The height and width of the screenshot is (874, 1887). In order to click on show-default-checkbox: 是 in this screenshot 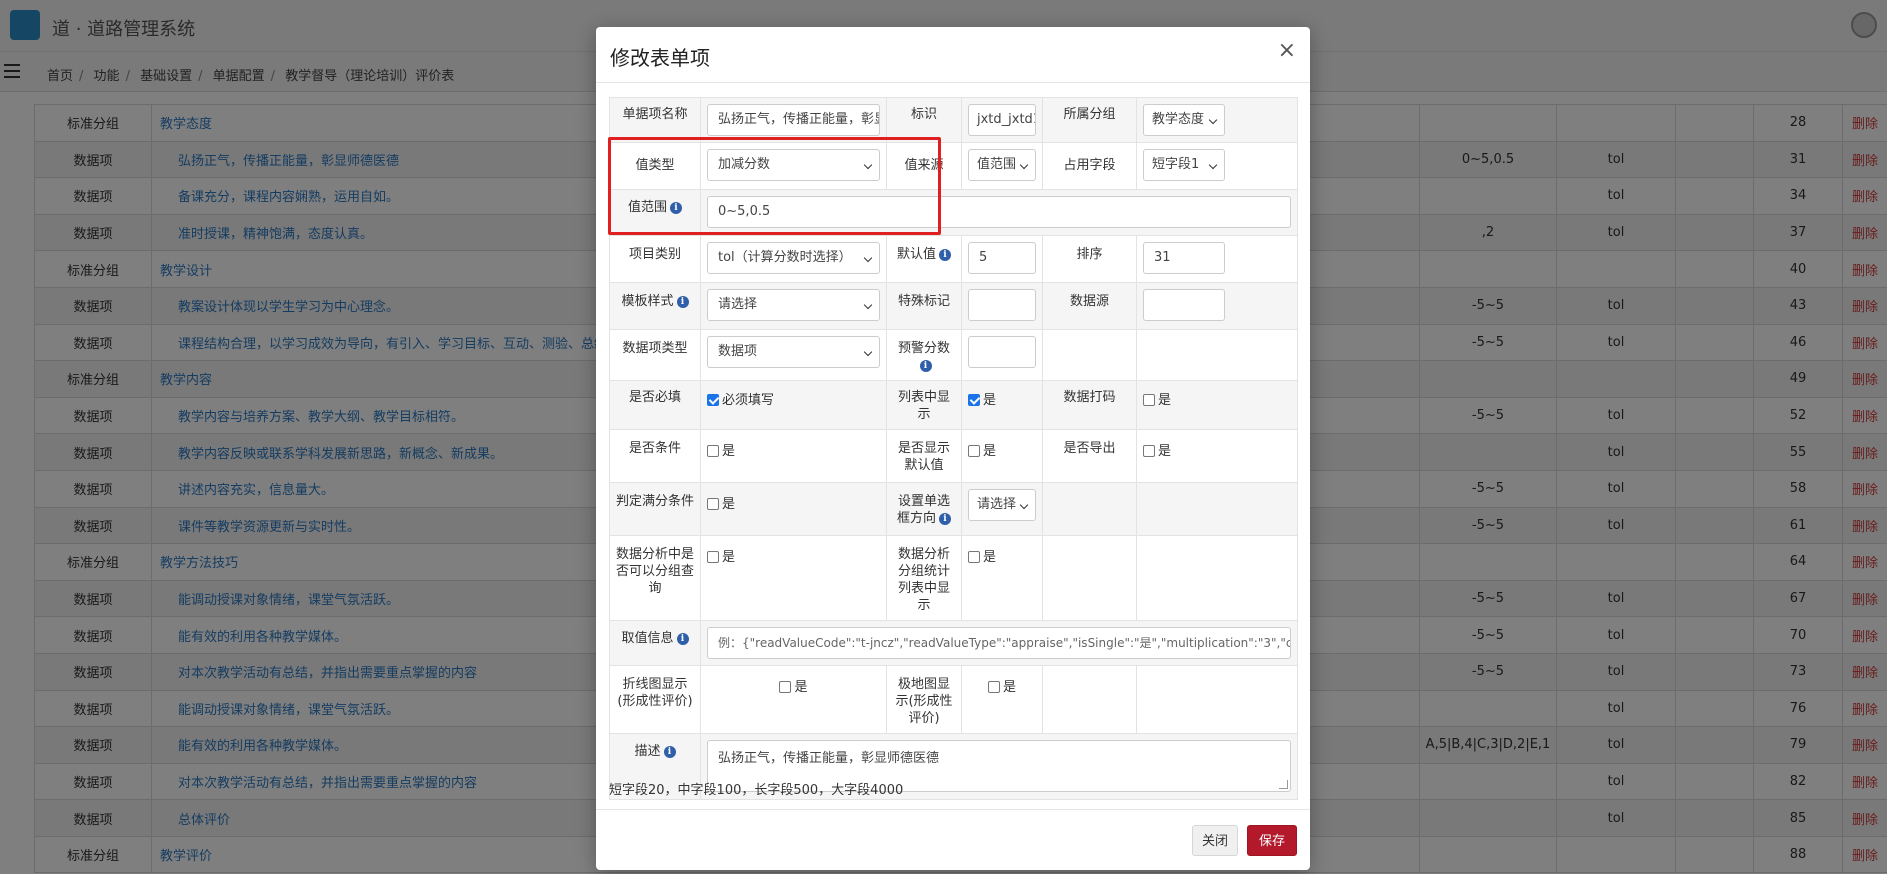, I will do `click(1002, 447)`.